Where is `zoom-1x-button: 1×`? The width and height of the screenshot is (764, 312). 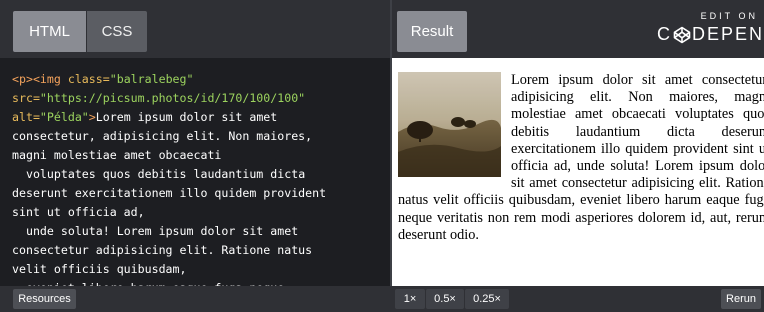
zoom-1x-button: 1× is located at coordinates (410, 299).